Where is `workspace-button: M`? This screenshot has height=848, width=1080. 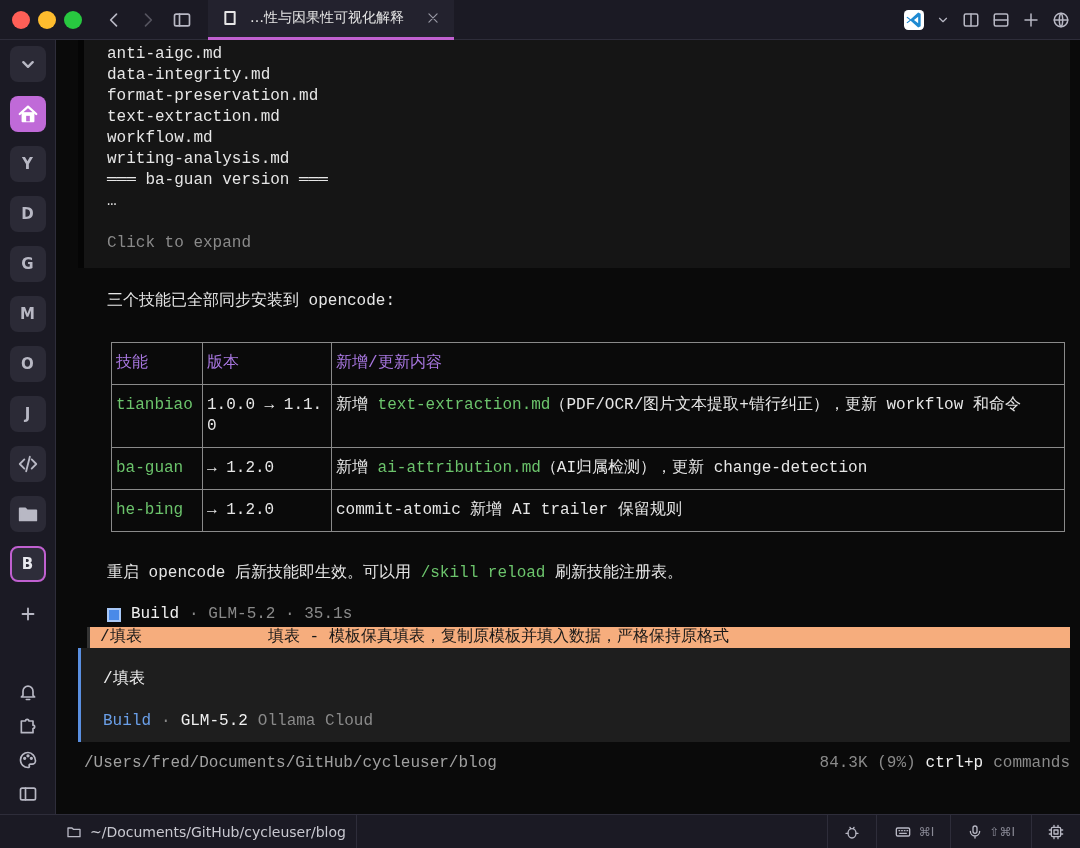
workspace-button: M is located at coordinates (27, 314).